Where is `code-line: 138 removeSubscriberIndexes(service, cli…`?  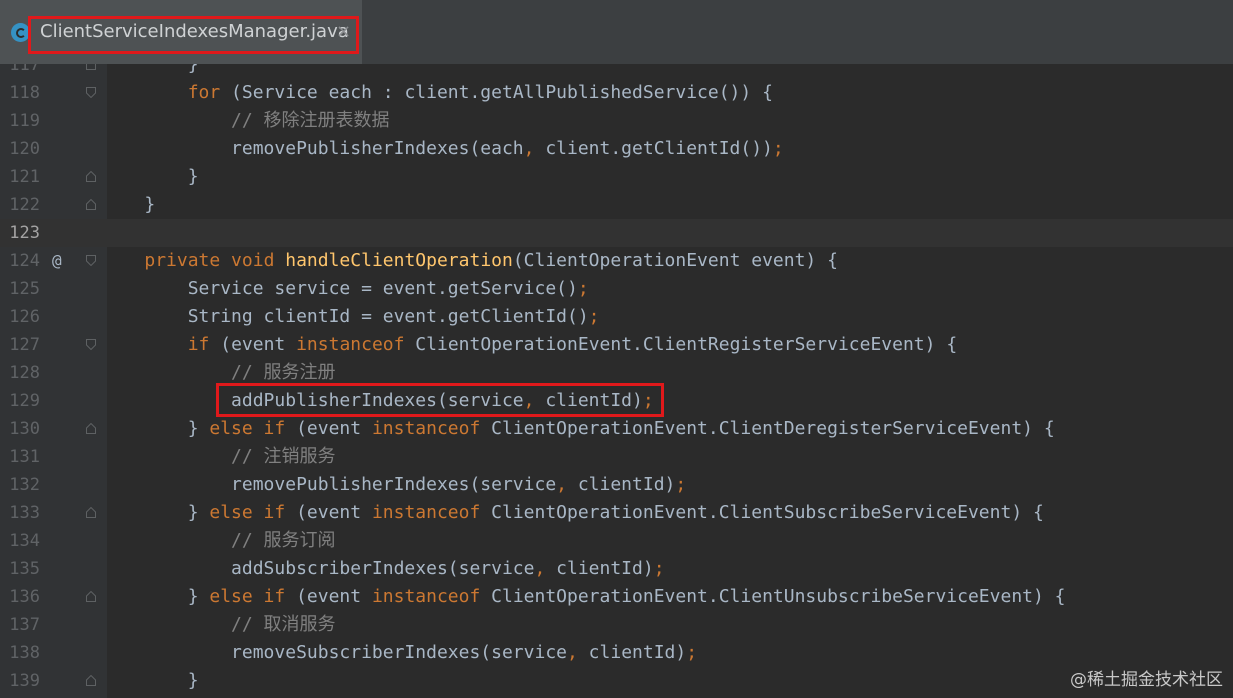
code-line: 138 removeSubscriberIndexes(service, cli… is located at coordinates (616, 653).